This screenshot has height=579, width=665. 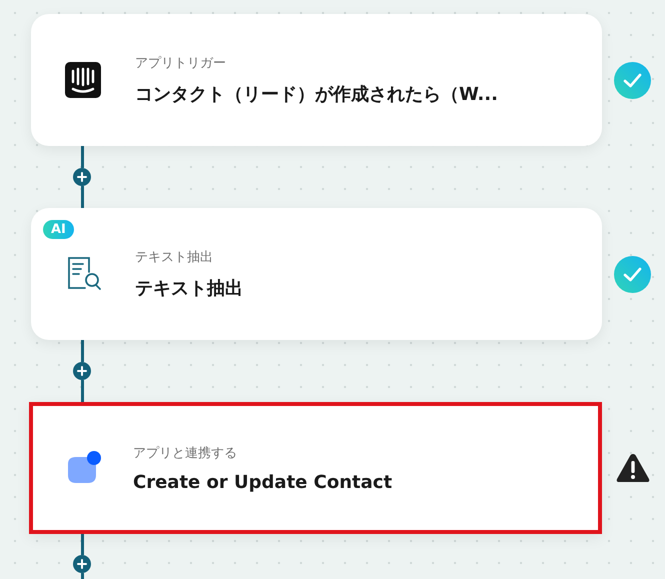 What do you see at coordinates (58, 229) in the screenshot?
I see `ai-badge: AI` at bounding box center [58, 229].